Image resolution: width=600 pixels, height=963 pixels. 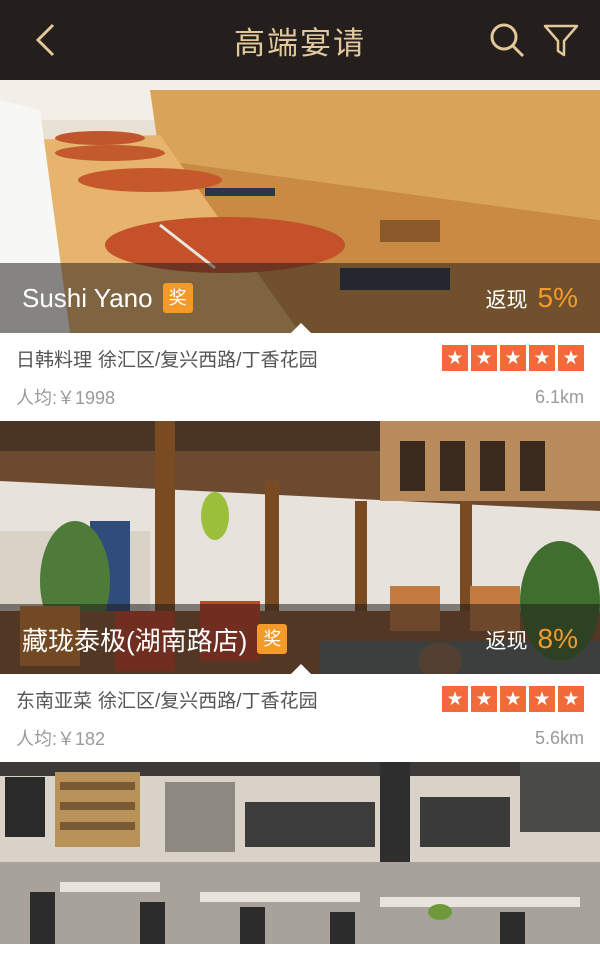 What do you see at coordinates (532, 639) in the screenshot?
I see `cashback: 返现 8%` at bounding box center [532, 639].